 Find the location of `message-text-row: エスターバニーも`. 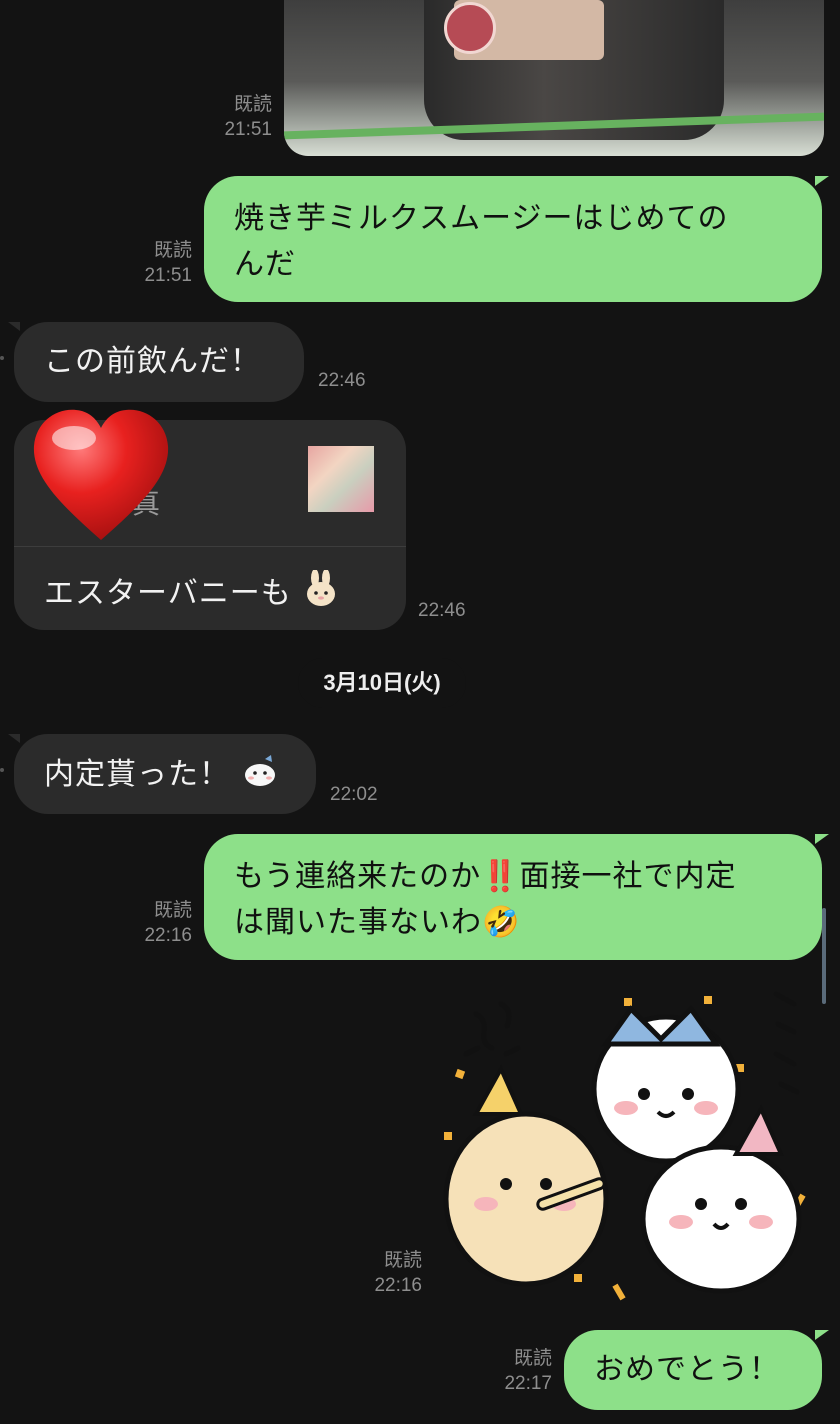

message-text-row: エスターバニーも is located at coordinates (192, 590).